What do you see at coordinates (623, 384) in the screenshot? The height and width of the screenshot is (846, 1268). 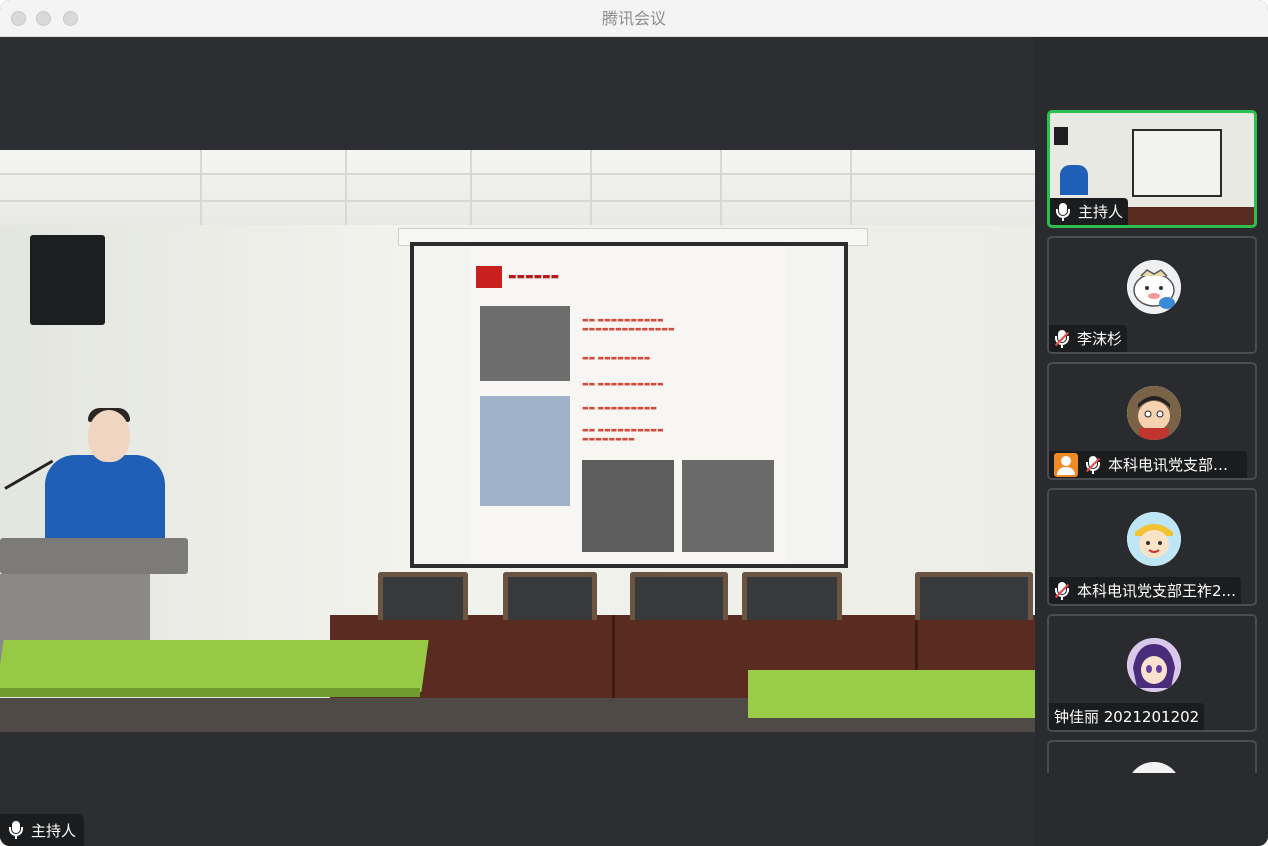 I see `slide-text-line: ▬▬ ▬▬▬▬▬▬▬▬▬▬` at bounding box center [623, 384].